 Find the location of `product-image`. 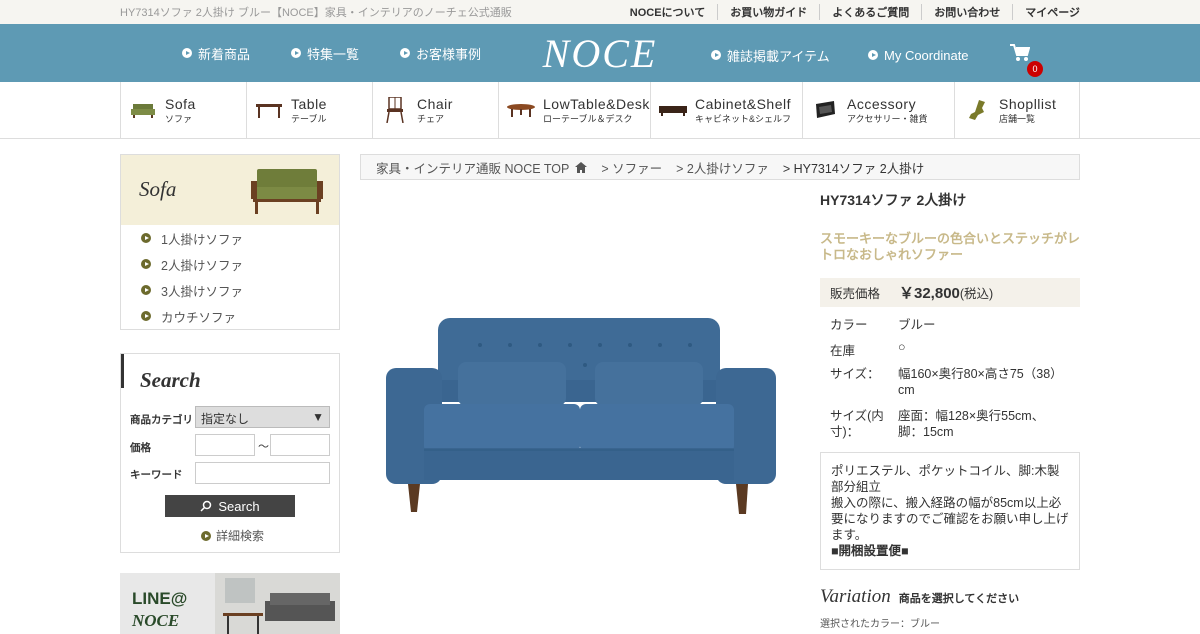

product-image is located at coordinates (580, 412).